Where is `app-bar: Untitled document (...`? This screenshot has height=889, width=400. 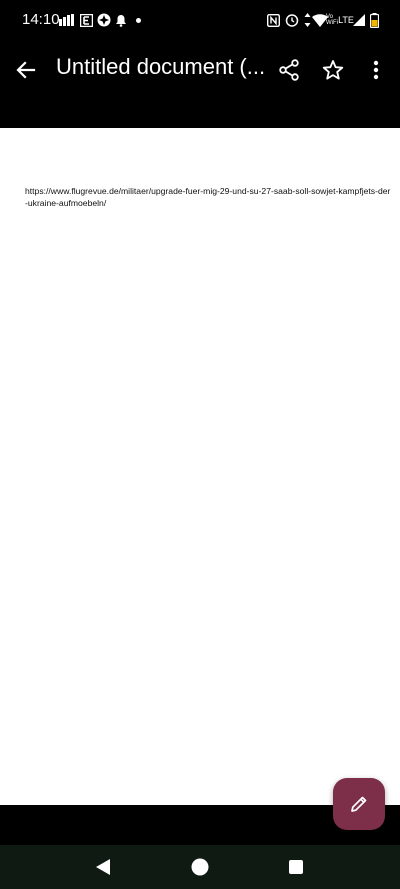
app-bar: Untitled document (... is located at coordinates (200, 84).